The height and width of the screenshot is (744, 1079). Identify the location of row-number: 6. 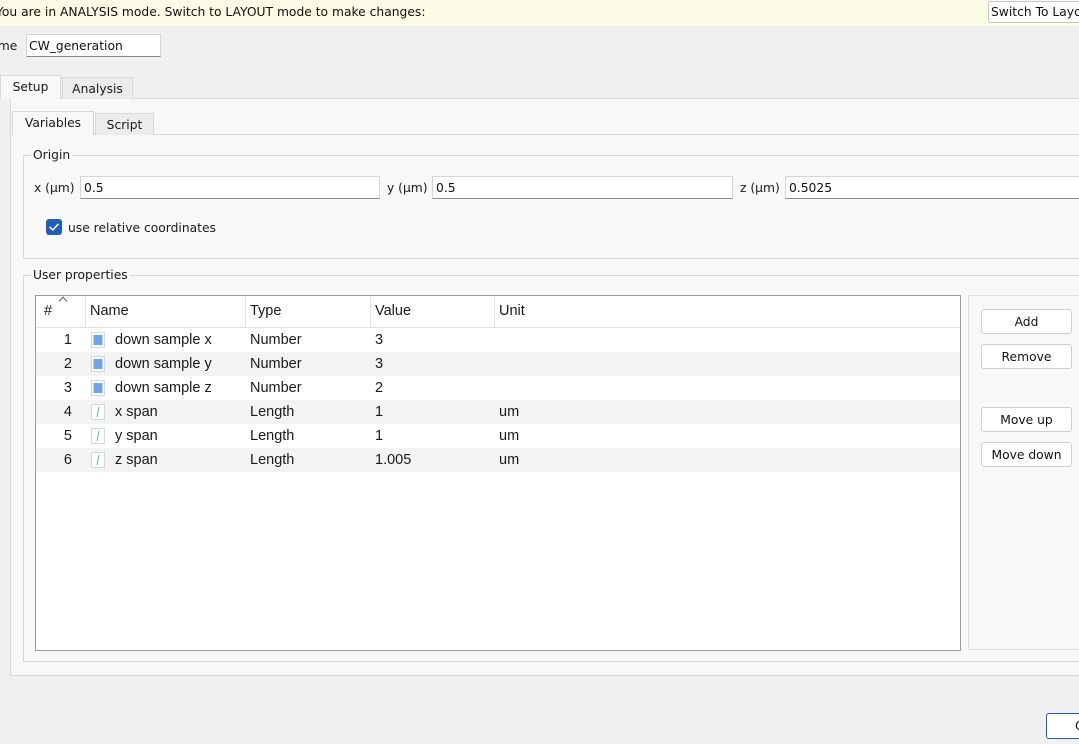
(67, 460).